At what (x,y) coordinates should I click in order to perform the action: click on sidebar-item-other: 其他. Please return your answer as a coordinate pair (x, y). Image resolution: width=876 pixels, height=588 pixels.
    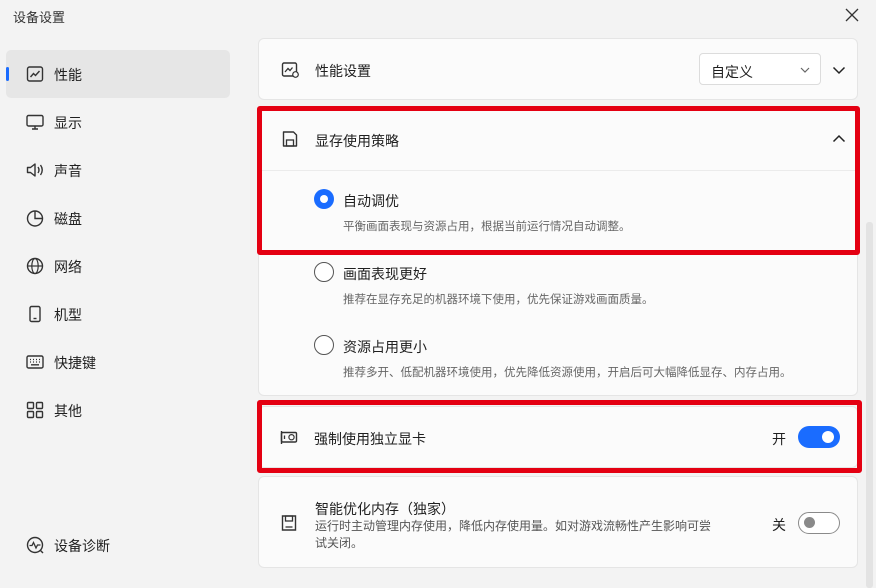
    Looking at the image, I should click on (118, 410).